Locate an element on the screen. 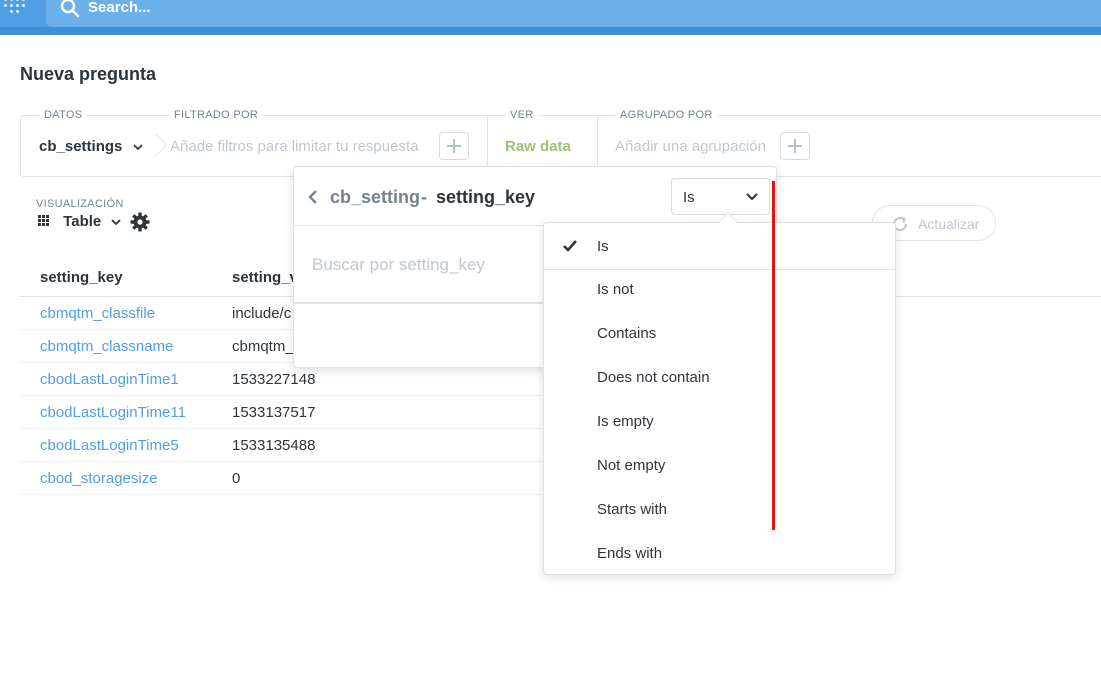 This screenshot has height=685, width=1101. data-source-name: cb_settings is located at coordinates (81, 146).